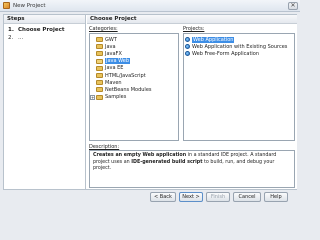  What do you see at coordinates (128, 89) in the screenshot?
I see `category-label: NetBeans Modules` at bounding box center [128, 89].